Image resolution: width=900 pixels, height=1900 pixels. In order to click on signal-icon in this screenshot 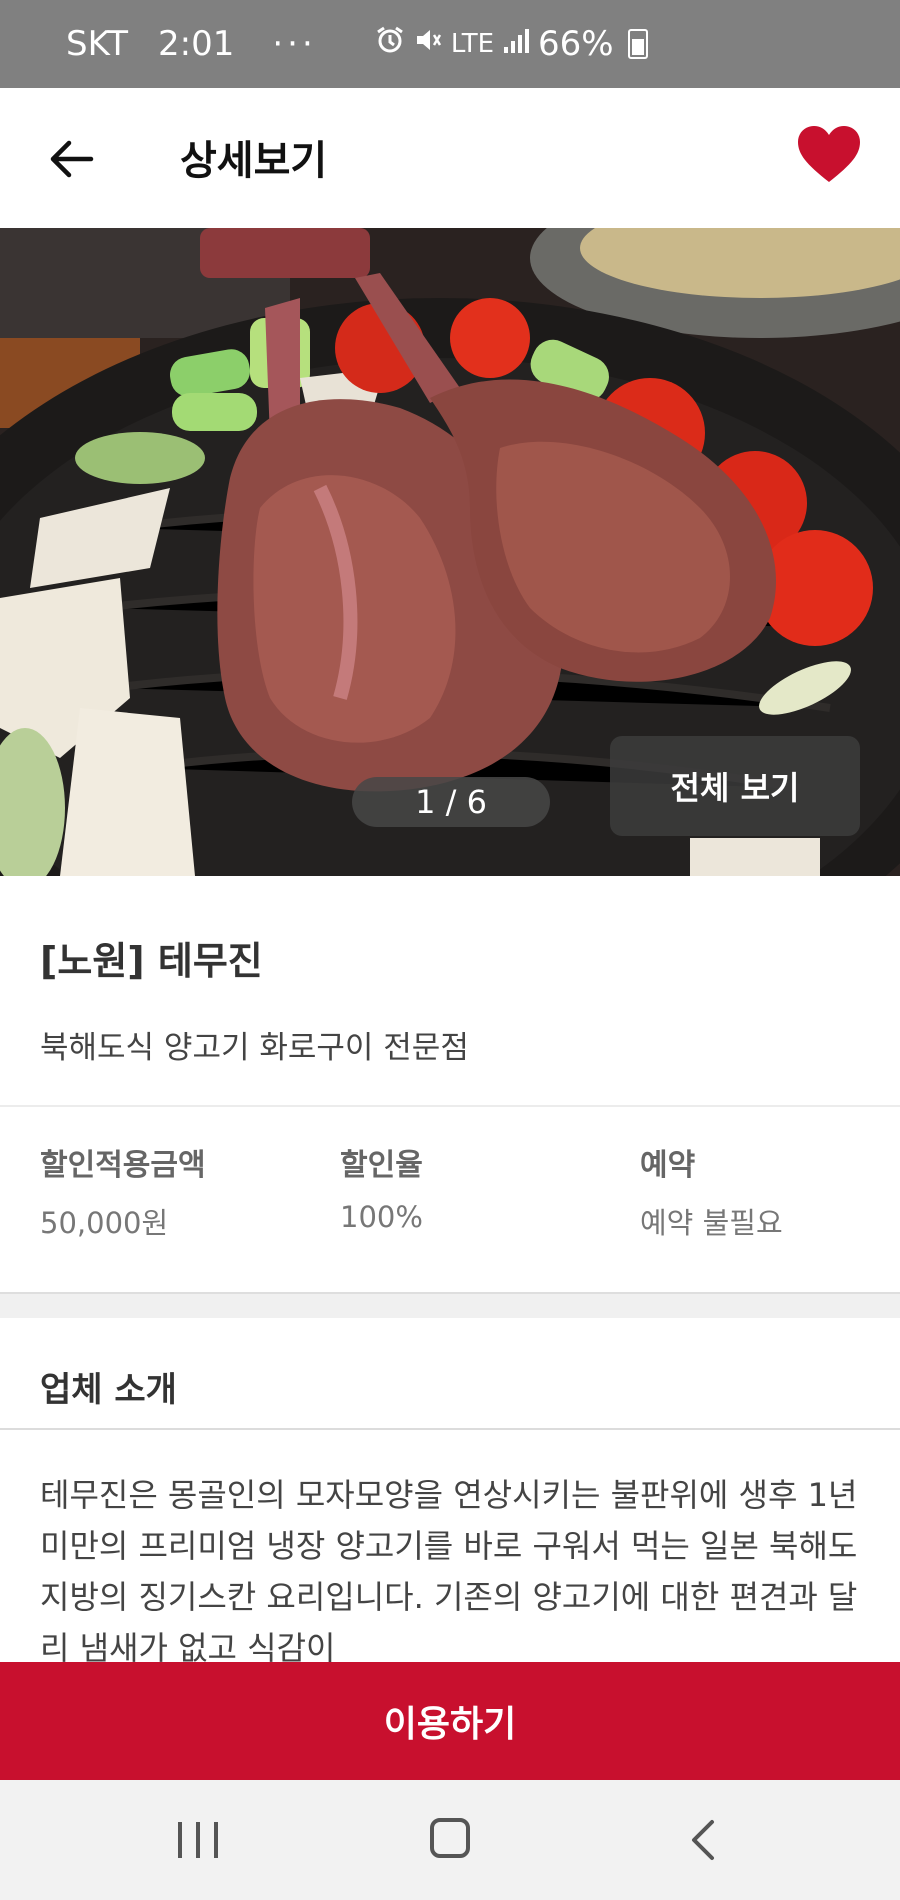, I will do `click(516, 44)`.